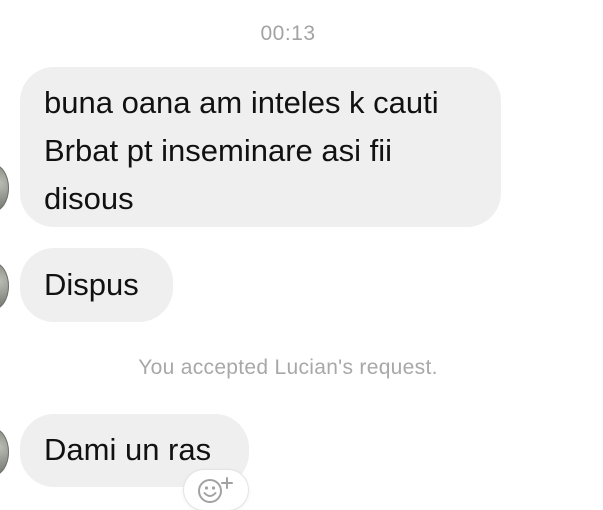  What do you see at coordinates (288, 367) in the screenshot?
I see `request-accepted-notice: You accepted Lucian's request.` at bounding box center [288, 367].